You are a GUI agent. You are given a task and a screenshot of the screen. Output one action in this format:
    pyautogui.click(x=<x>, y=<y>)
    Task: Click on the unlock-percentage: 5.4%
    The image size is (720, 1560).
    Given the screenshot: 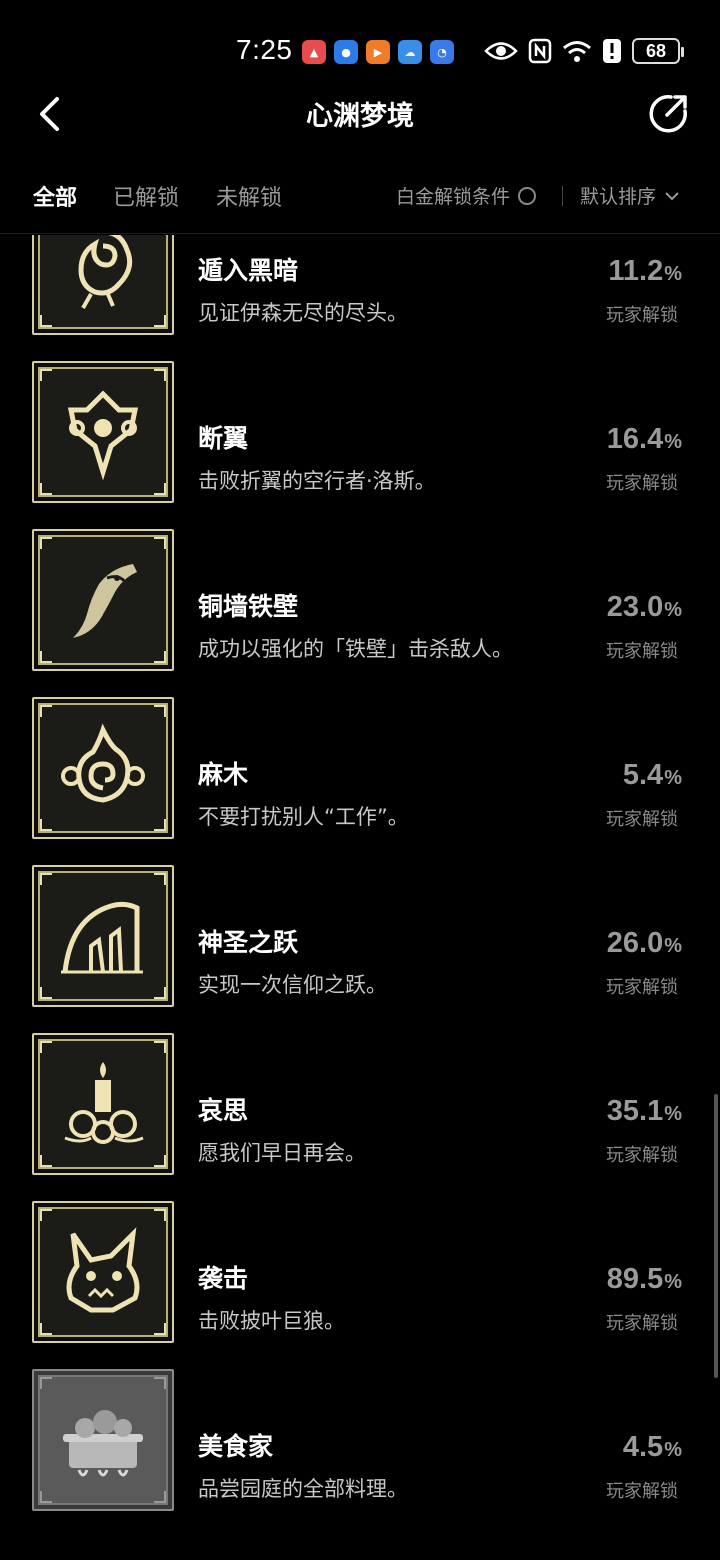 What is the action you would take?
    pyautogui.click(x=652, y=775)
    